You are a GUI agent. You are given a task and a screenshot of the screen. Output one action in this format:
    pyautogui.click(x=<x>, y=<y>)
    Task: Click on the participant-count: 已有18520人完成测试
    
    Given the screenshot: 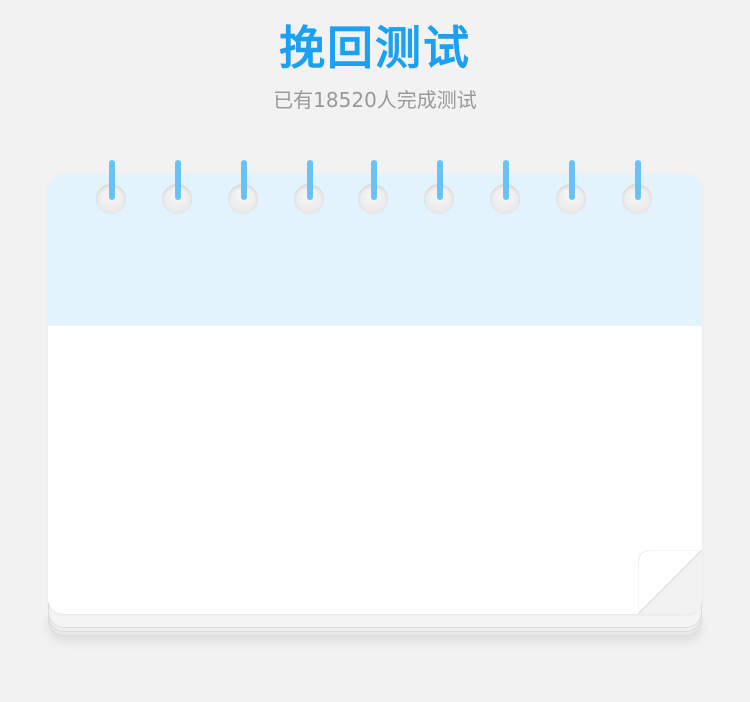 What is the action you would take?
    pyautogui.click(x=375, y=100)
    